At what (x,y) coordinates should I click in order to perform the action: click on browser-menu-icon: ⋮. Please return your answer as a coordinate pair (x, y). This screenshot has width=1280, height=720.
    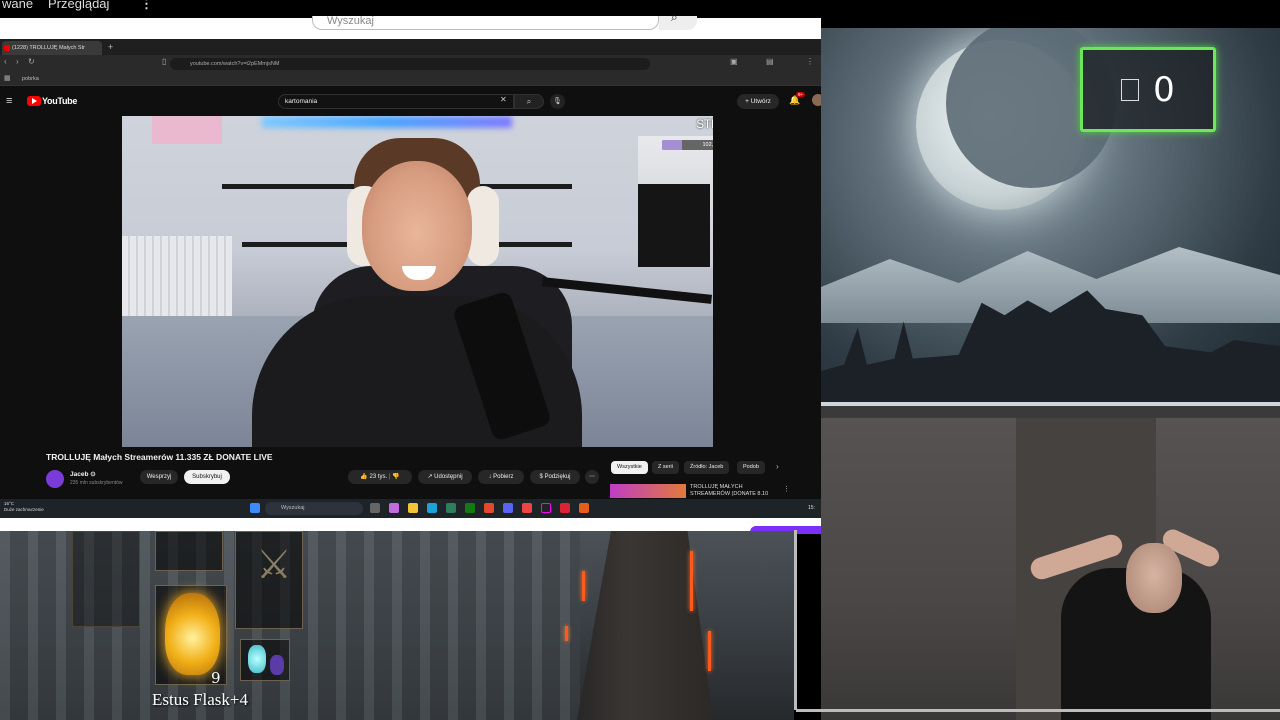
    Looking at the image, I should click on (810, 61).